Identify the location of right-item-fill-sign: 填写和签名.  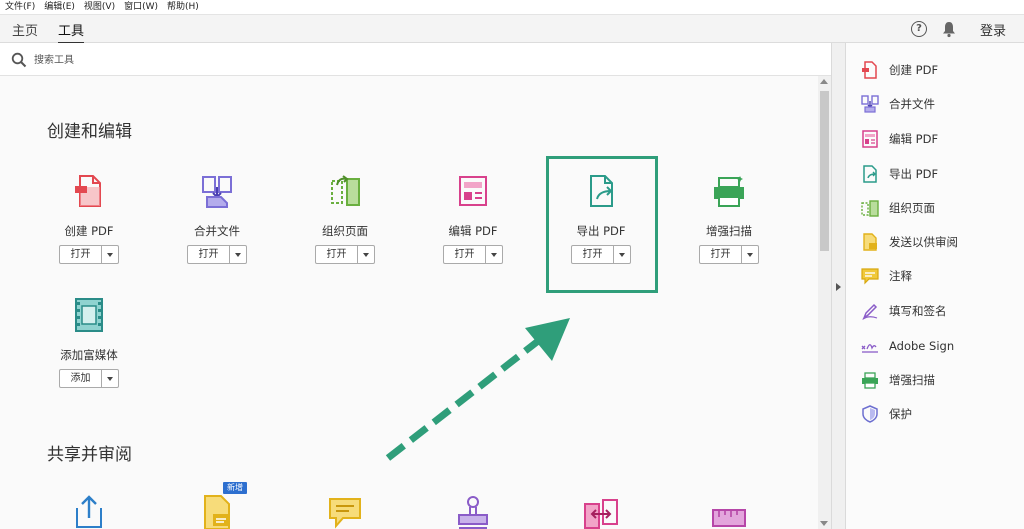
(904, 311).